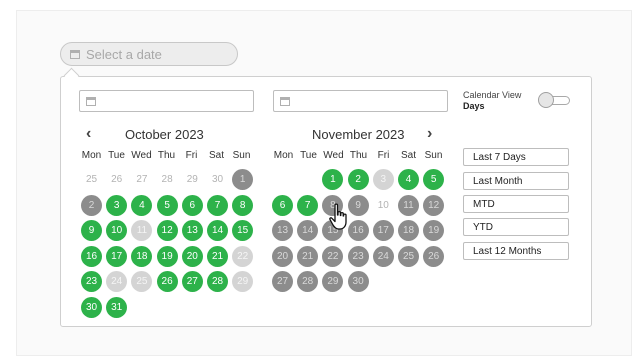 This screenshot has width=641, height=356. What do you see at coordinates (88, 134) in the screenshot?
I see `previous-month-button: ‹` at bounding box center [88, 134].